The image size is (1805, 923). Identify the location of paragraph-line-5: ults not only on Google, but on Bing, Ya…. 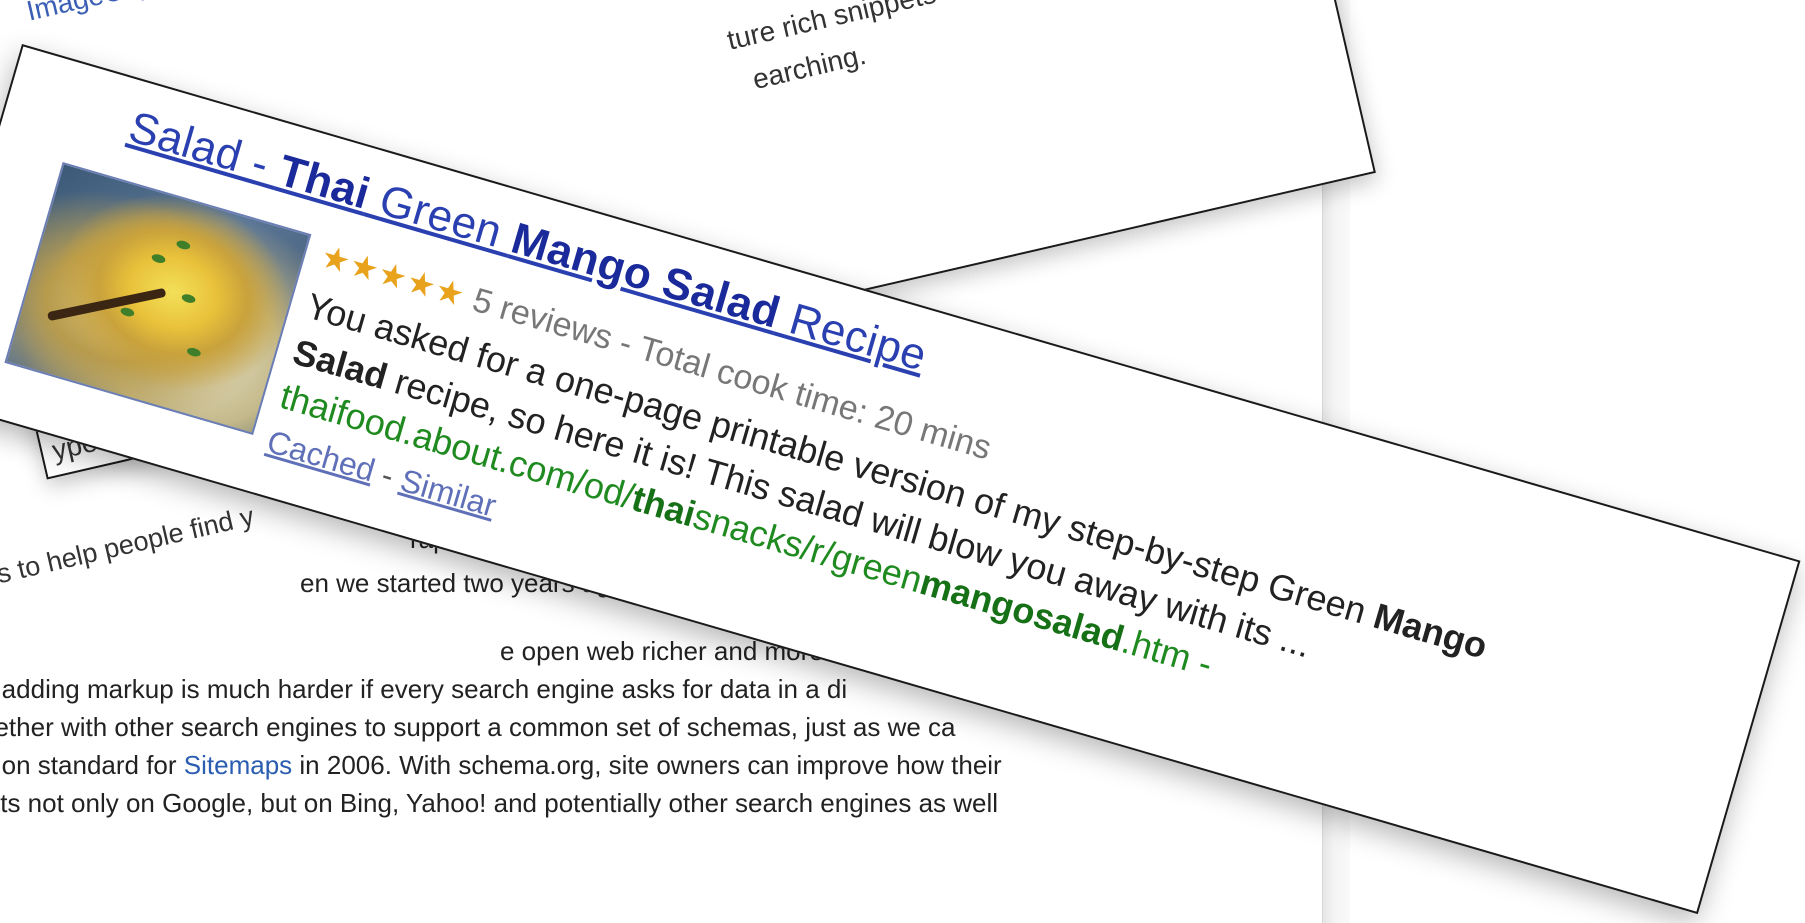
(499, 803).